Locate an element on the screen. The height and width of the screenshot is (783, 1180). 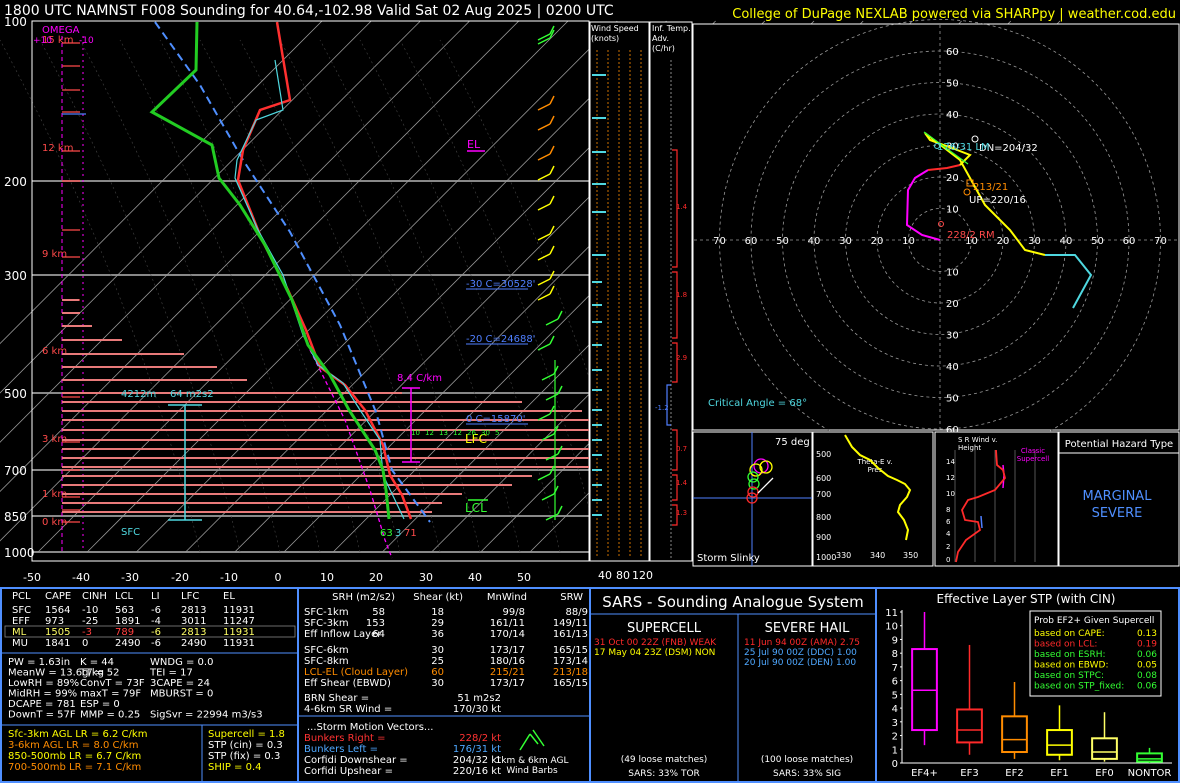
hodograph-ring-label: 60 is located at coordinates (952, 52).